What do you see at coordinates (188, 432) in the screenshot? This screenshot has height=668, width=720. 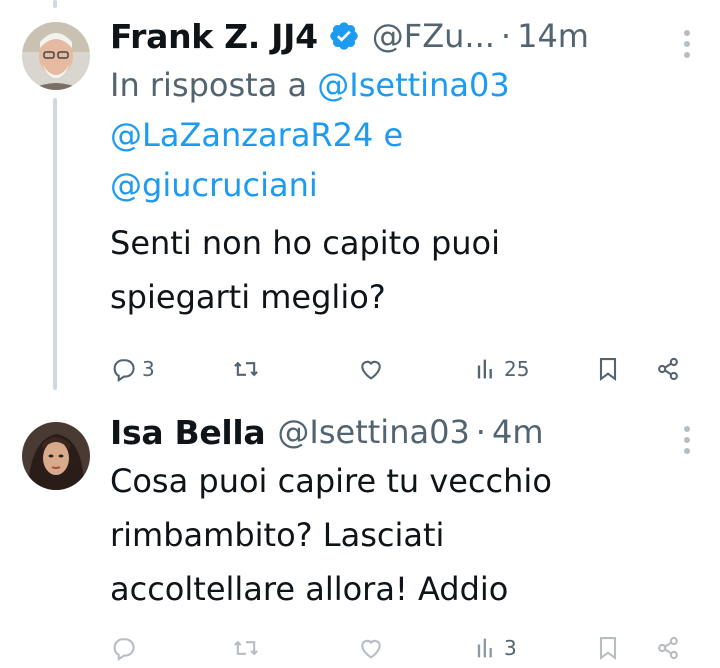 I see `author-name: Isa Bella` at bounding box center [188, 432].